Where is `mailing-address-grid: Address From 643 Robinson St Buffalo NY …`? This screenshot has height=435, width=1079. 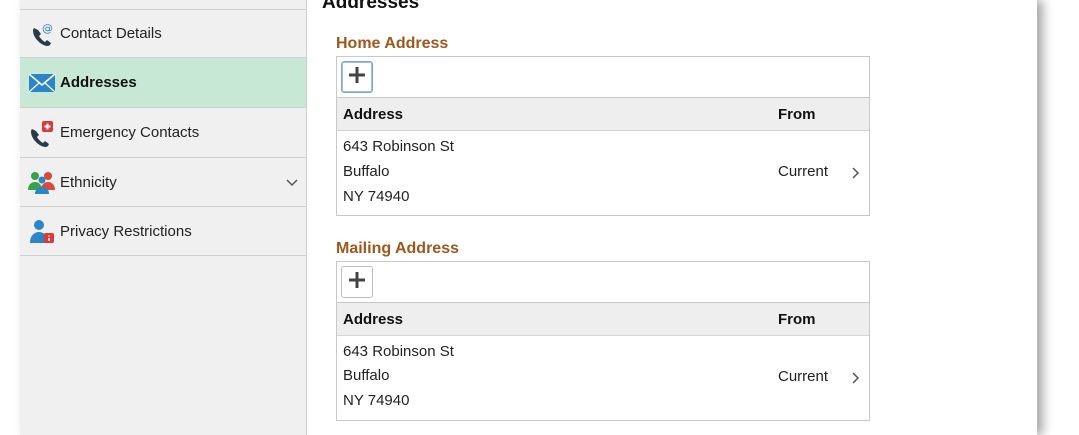
mailing-address-grid: Address From 643 Robinson St Buffalo NY … is located at coordinates (603, 362).